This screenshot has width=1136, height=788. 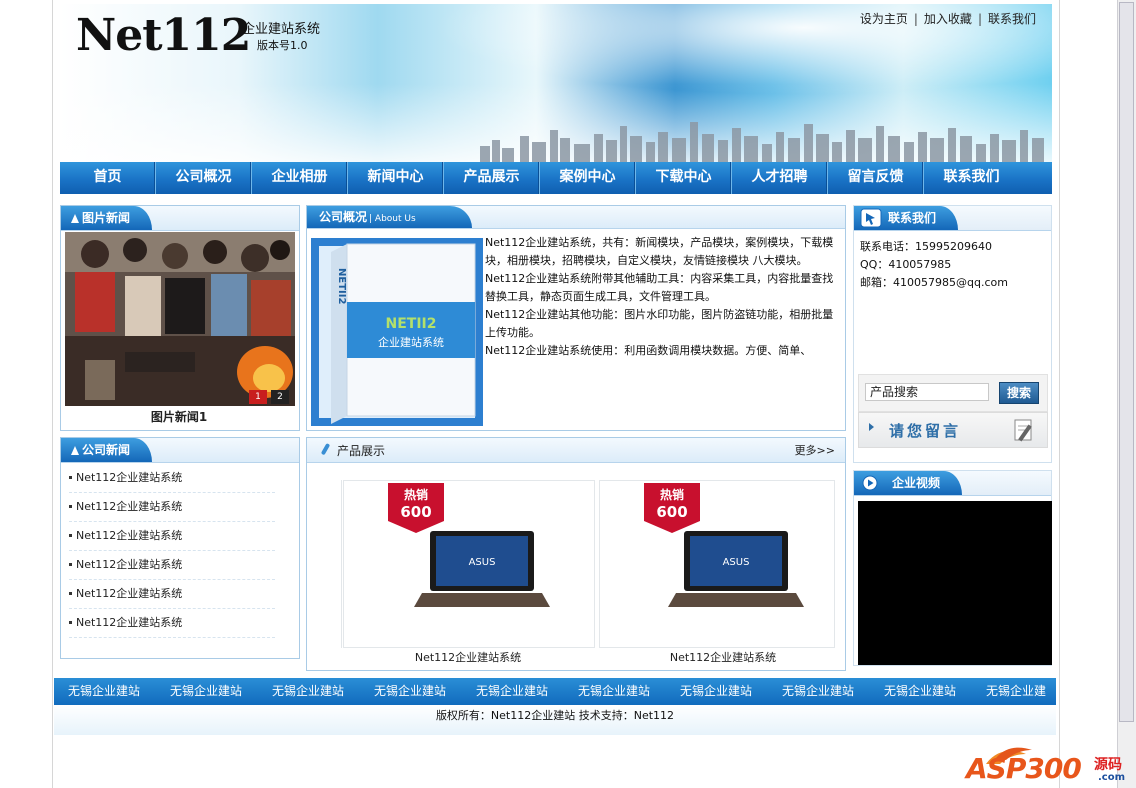 What do you see at coordinates (179, 416) in the screenshot?
I see `photo-caption: 图片新闻1` at bounding box center [179, 416].